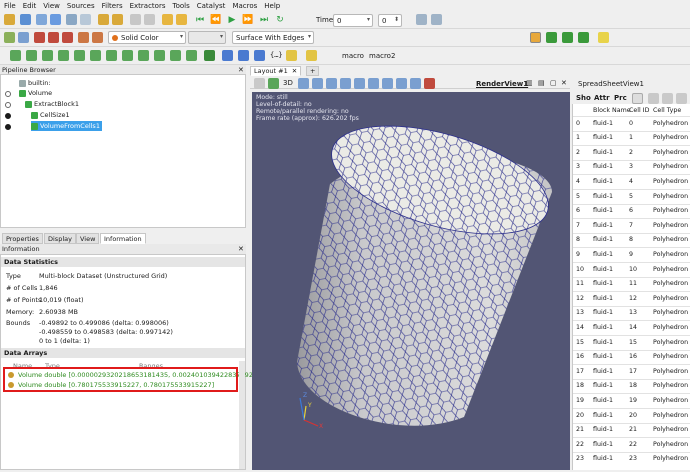 This screenshot has height=472, width=690. What do you see at coordinates (200, 20) in the screenshot?
I see `first-frame-icon: ⏮` at bounding box center [200, 20].